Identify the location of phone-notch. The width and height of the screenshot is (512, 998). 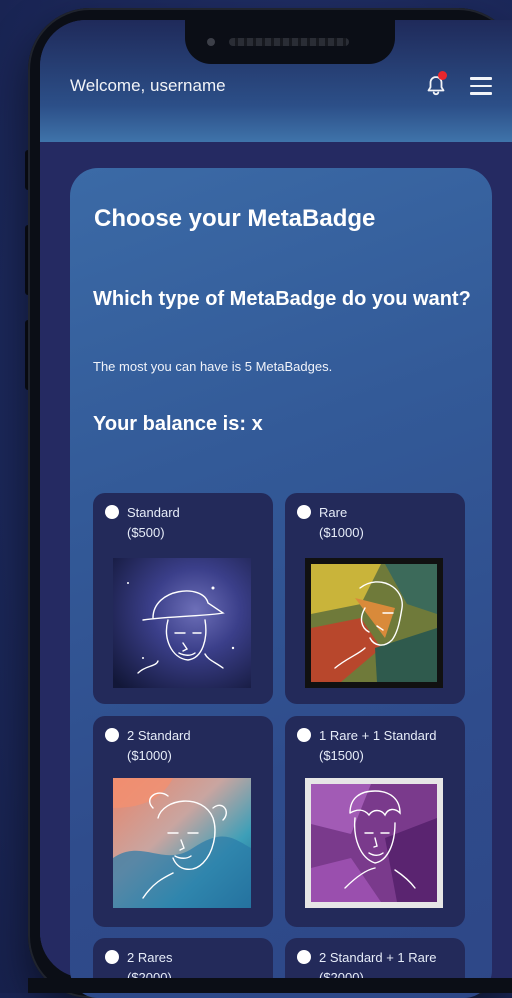
(290, 42).